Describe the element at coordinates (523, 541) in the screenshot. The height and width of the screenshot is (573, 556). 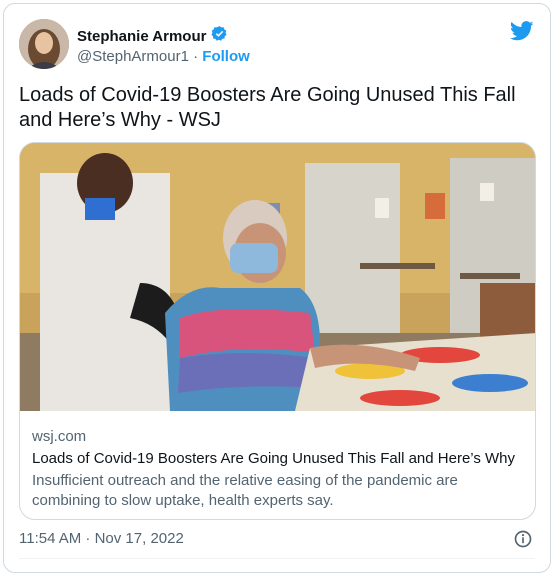
I see `info-icon` at that location.